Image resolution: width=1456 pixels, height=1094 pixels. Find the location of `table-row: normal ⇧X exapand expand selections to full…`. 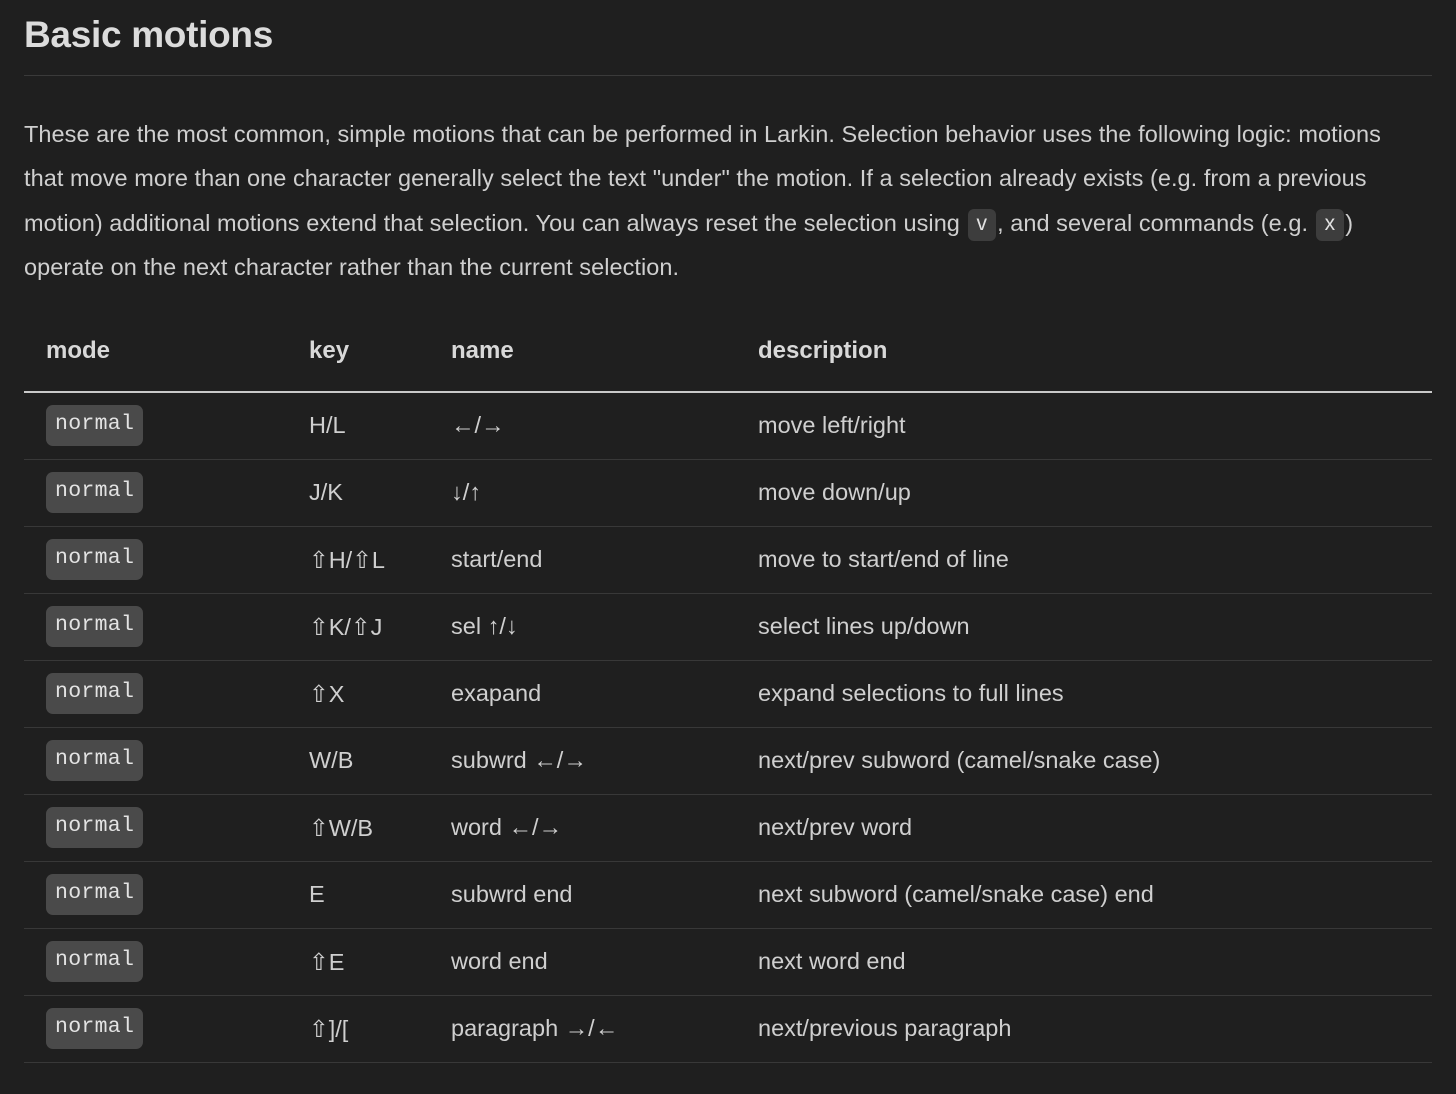

table-row: normal ⇧X exapand expand selections to full… is located at coordinates (728, 694).